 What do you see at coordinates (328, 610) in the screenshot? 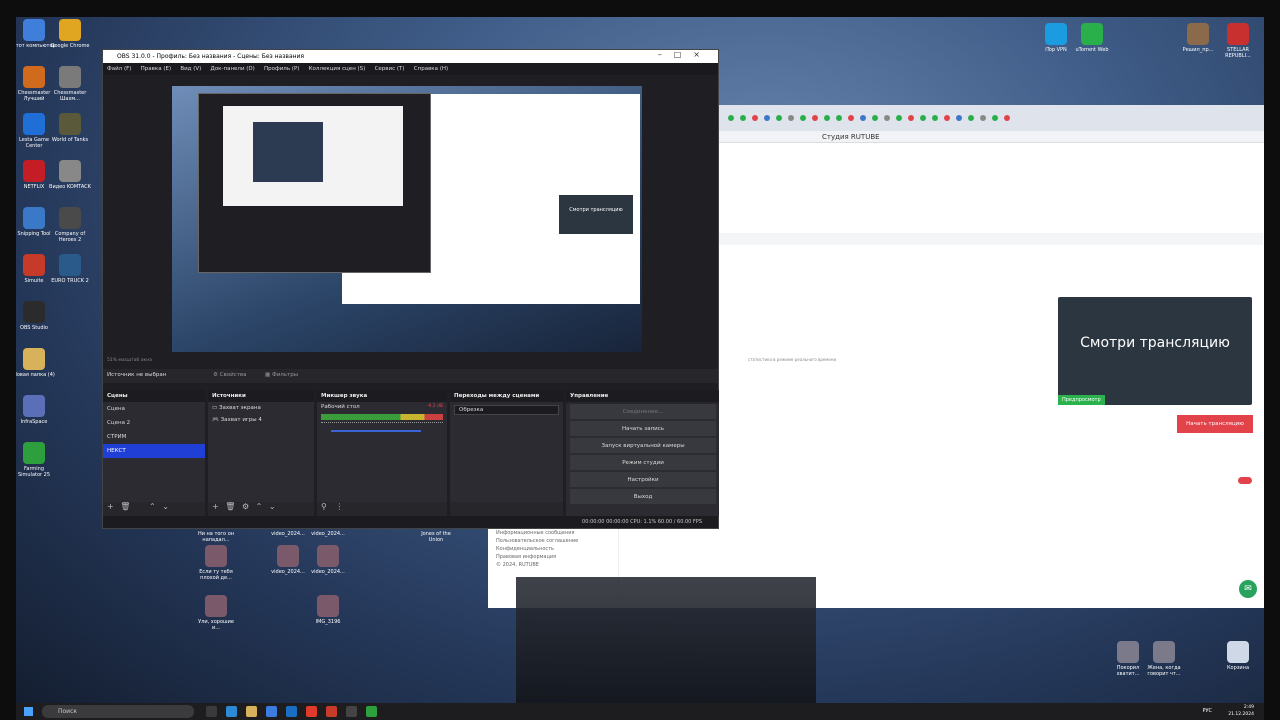
I see `desktop-file-icon: IMG_3196` at bounding box center [328, 610].